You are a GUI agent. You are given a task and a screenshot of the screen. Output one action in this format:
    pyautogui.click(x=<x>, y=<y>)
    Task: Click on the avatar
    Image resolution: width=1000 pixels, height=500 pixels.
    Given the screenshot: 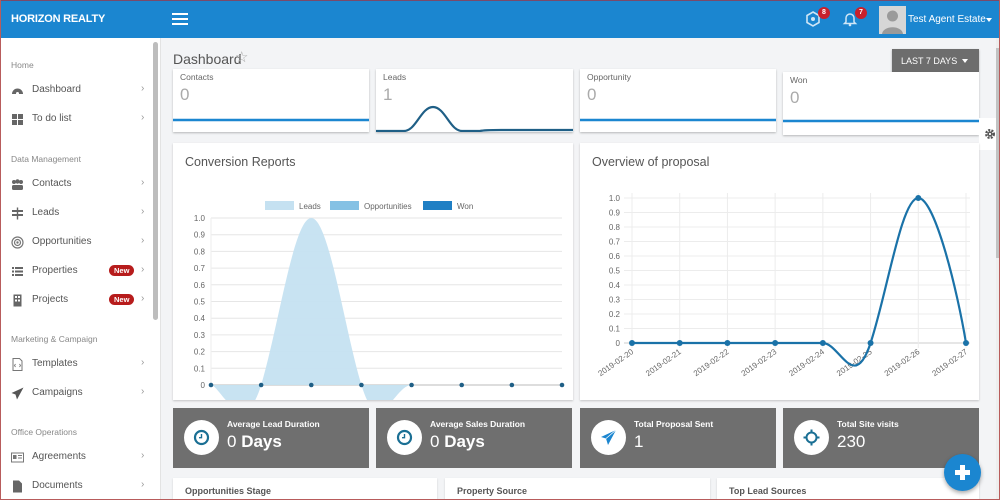 What is the action you would take?
    pyautogui.click(x=892, y=20)
    